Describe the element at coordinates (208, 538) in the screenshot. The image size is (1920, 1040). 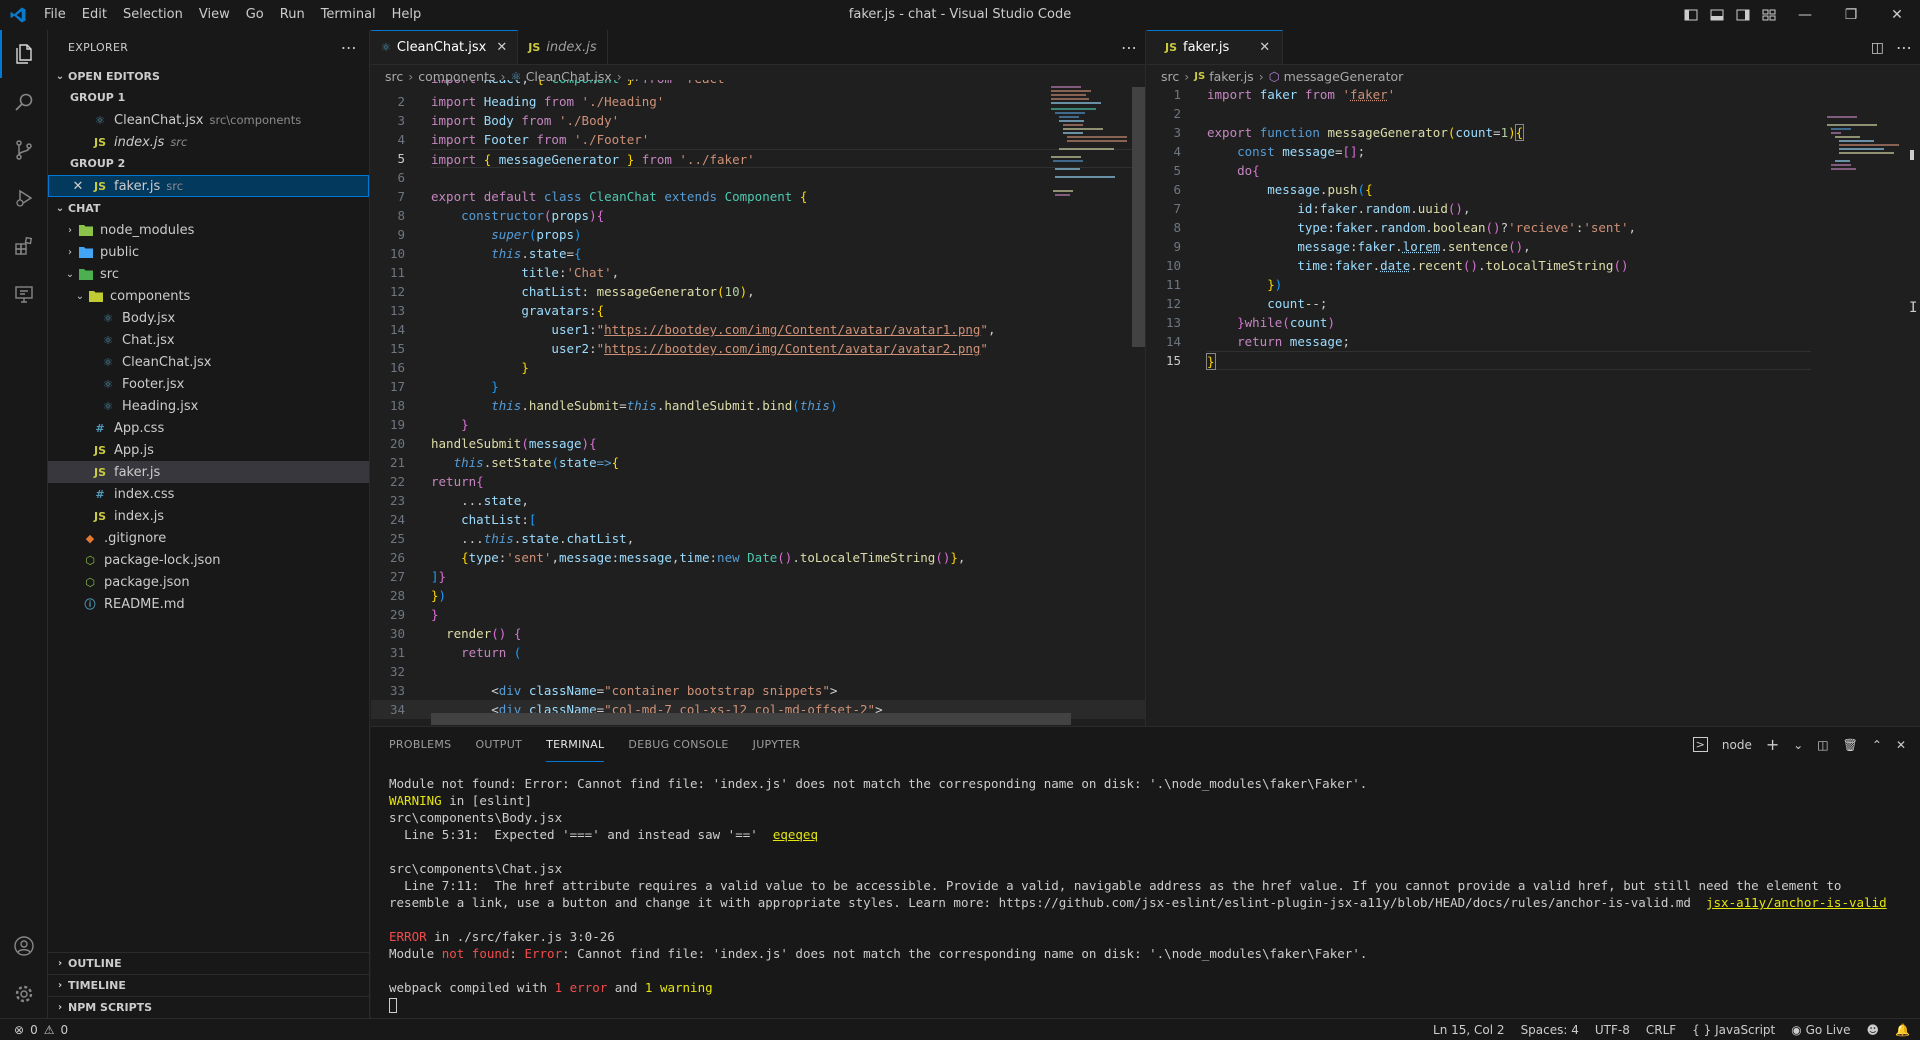
I see `tree-file-gitignore: ◆ .gitignore` at that location.